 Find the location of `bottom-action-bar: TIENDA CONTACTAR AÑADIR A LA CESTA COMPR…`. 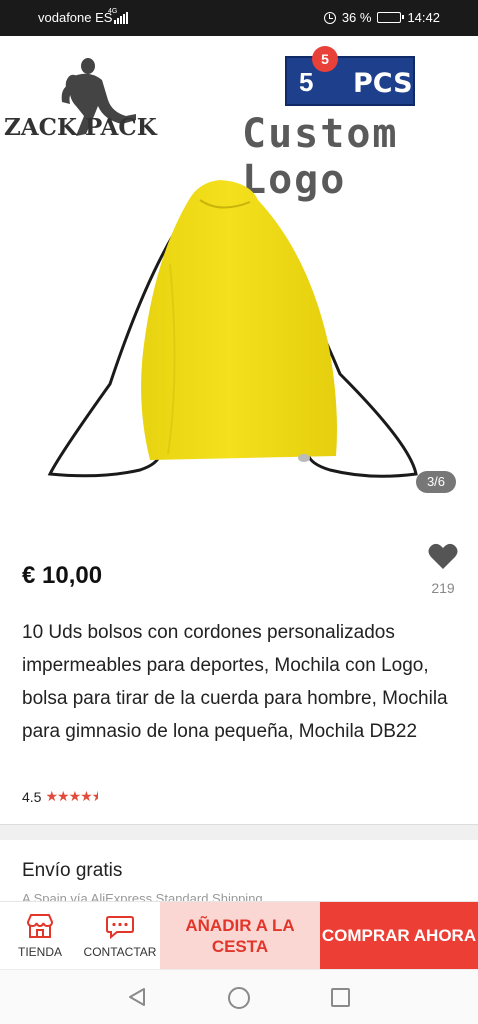

bottom-action-bar: TIENDA CONTACTAR AÑADIR A LA CESTA COMPR… is located at coordinates (239, 935).